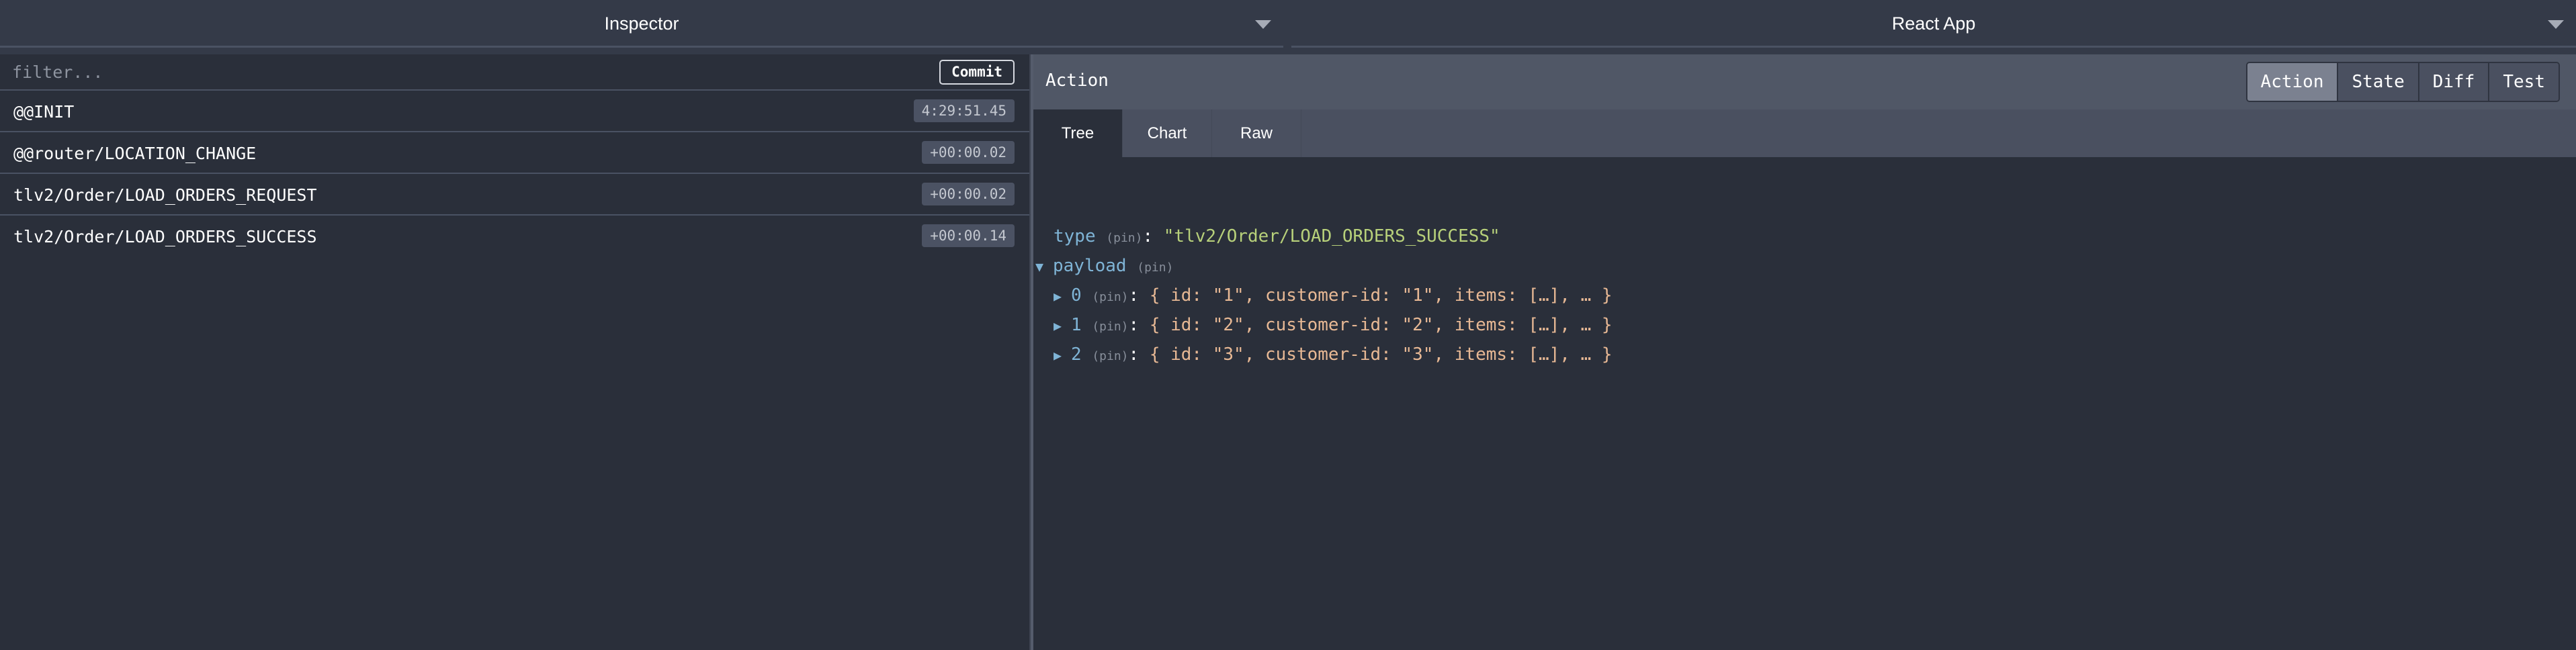  I want to click on tab-tree: Tree, so click(1078, 133).